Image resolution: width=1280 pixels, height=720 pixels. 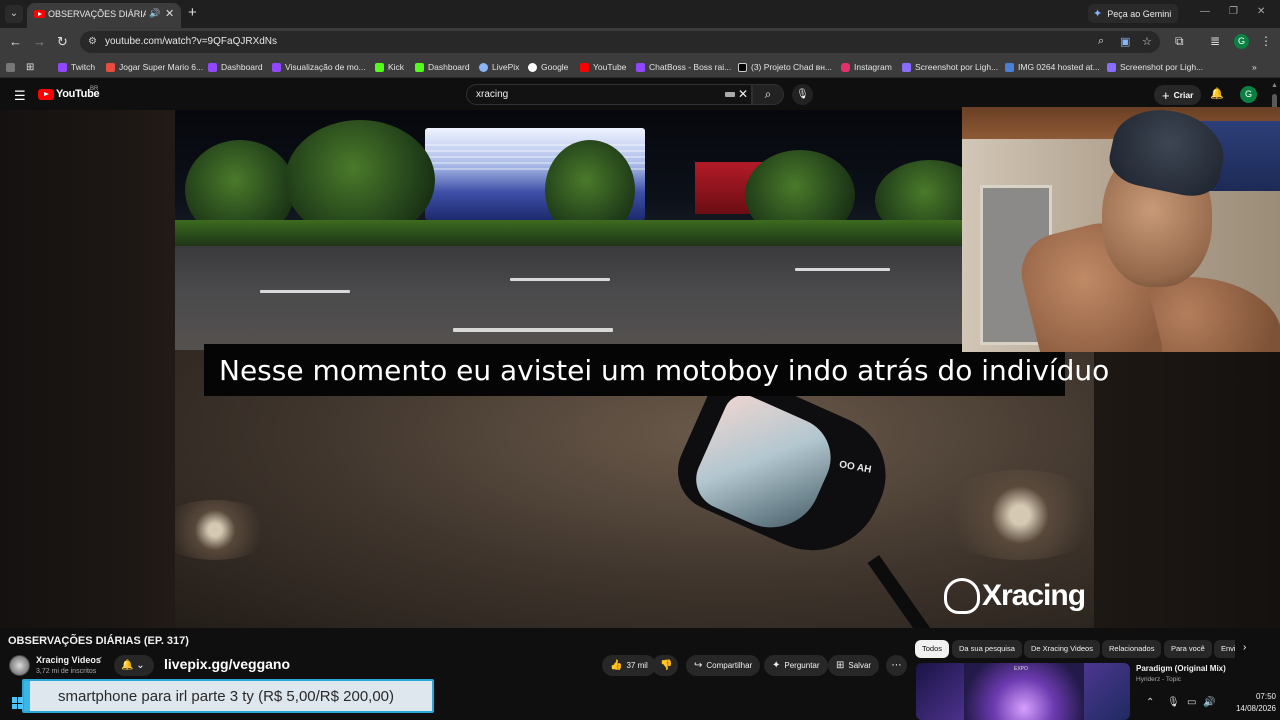 I want to click on related-video-title: Paradigm (Original Mix), so click(x=1181, y=668).